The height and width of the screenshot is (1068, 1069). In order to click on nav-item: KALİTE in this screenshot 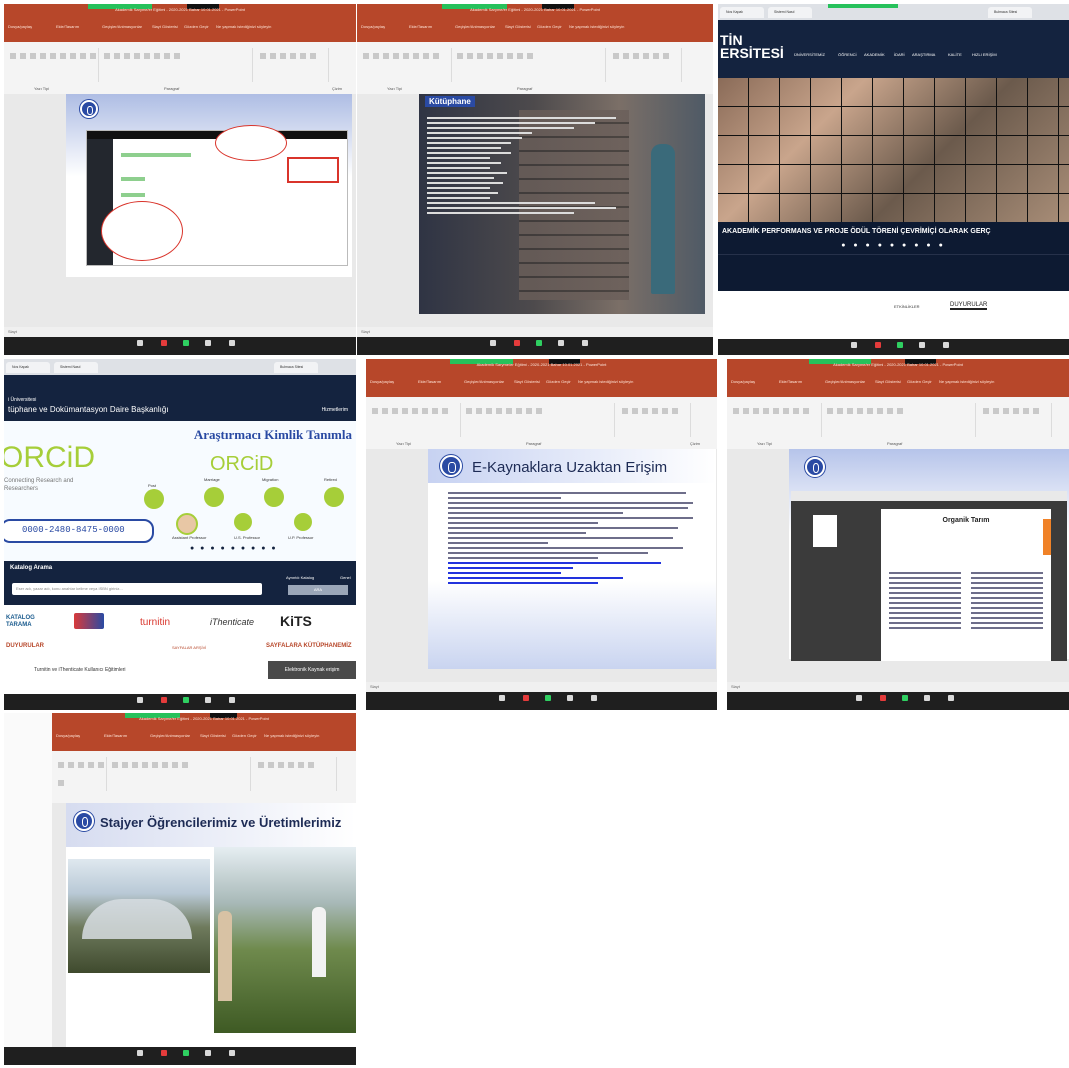, I will do `click(955, 54)`.